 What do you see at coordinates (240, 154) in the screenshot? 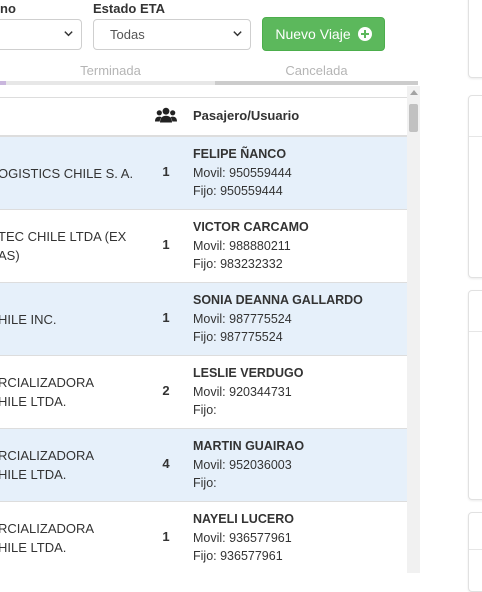
I see `passenger-name: FELIPE ÑANCO` at bounding box center [240, 154].